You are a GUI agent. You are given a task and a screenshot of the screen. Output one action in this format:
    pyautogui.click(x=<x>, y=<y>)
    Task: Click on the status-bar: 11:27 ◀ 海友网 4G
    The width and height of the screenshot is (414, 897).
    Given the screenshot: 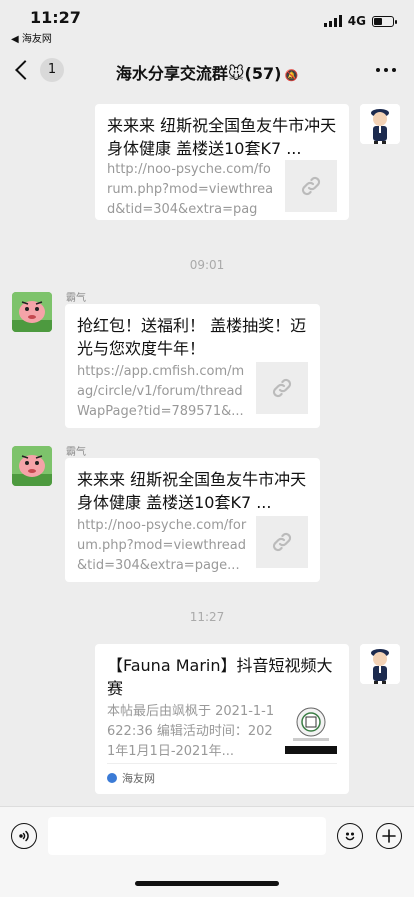 What is the action you would take?
    pyautogui.click(x=207, y=22)
    